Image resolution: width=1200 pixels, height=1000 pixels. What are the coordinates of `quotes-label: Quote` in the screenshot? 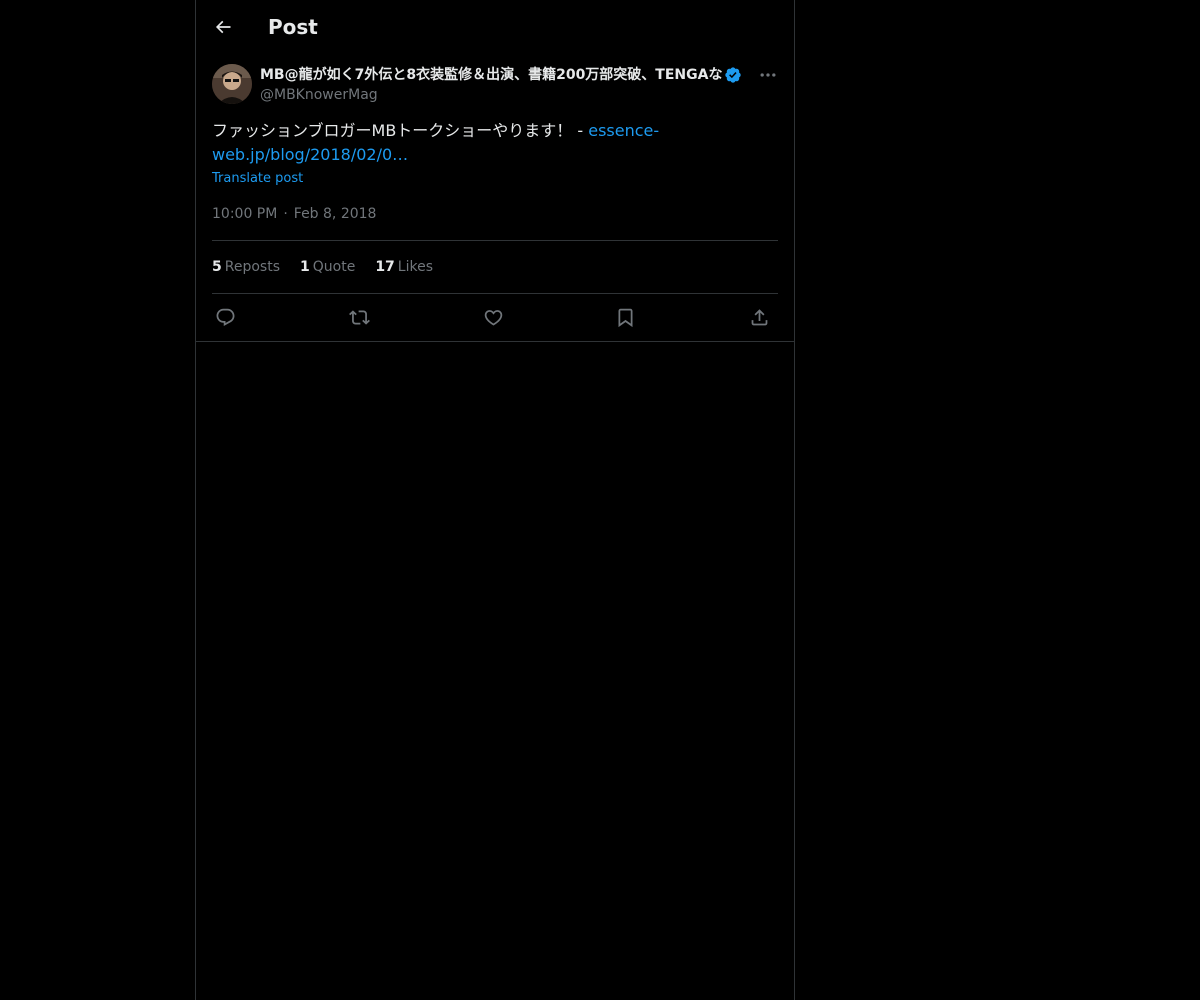 It's located at (334, 267).